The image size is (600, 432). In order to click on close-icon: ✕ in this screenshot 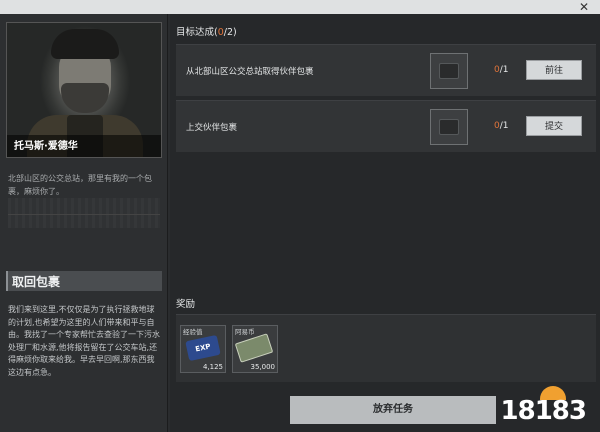, I will do `click(584, 7)`.